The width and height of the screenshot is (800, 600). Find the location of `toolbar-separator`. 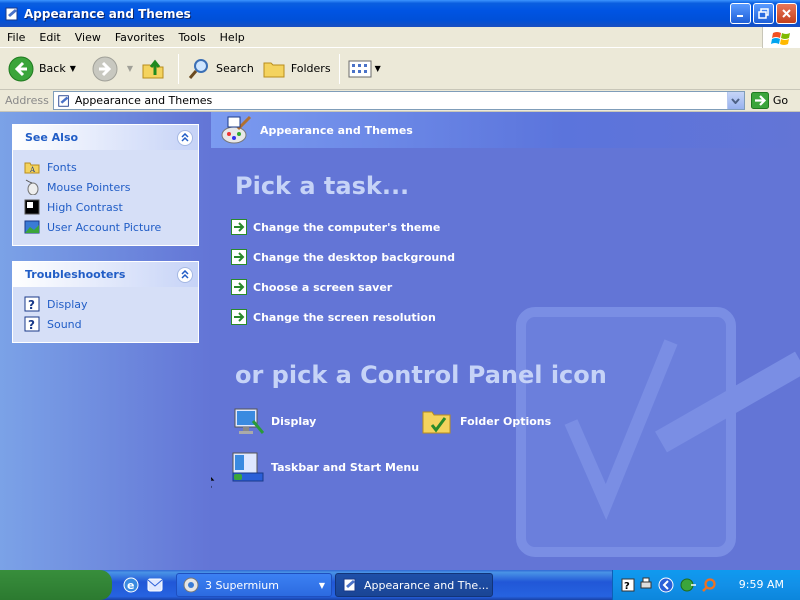

toolbar-separator is located at coordinates (339, 68).